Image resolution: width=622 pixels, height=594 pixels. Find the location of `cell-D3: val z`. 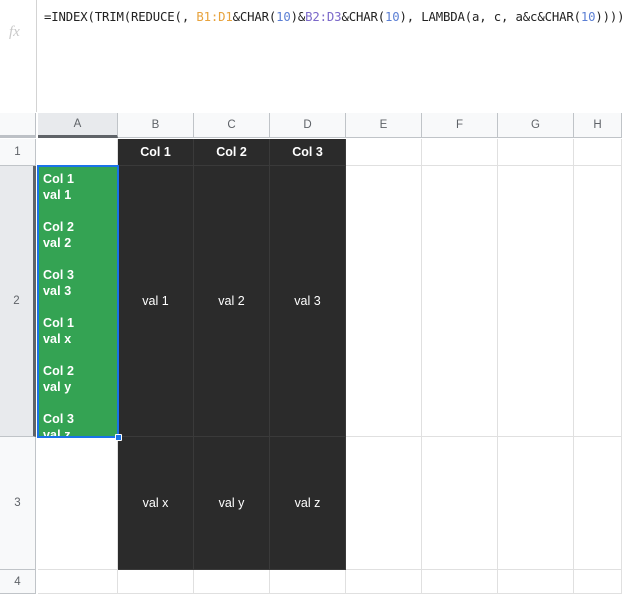

cell-D3: val z is located at coordinates (308, 503).